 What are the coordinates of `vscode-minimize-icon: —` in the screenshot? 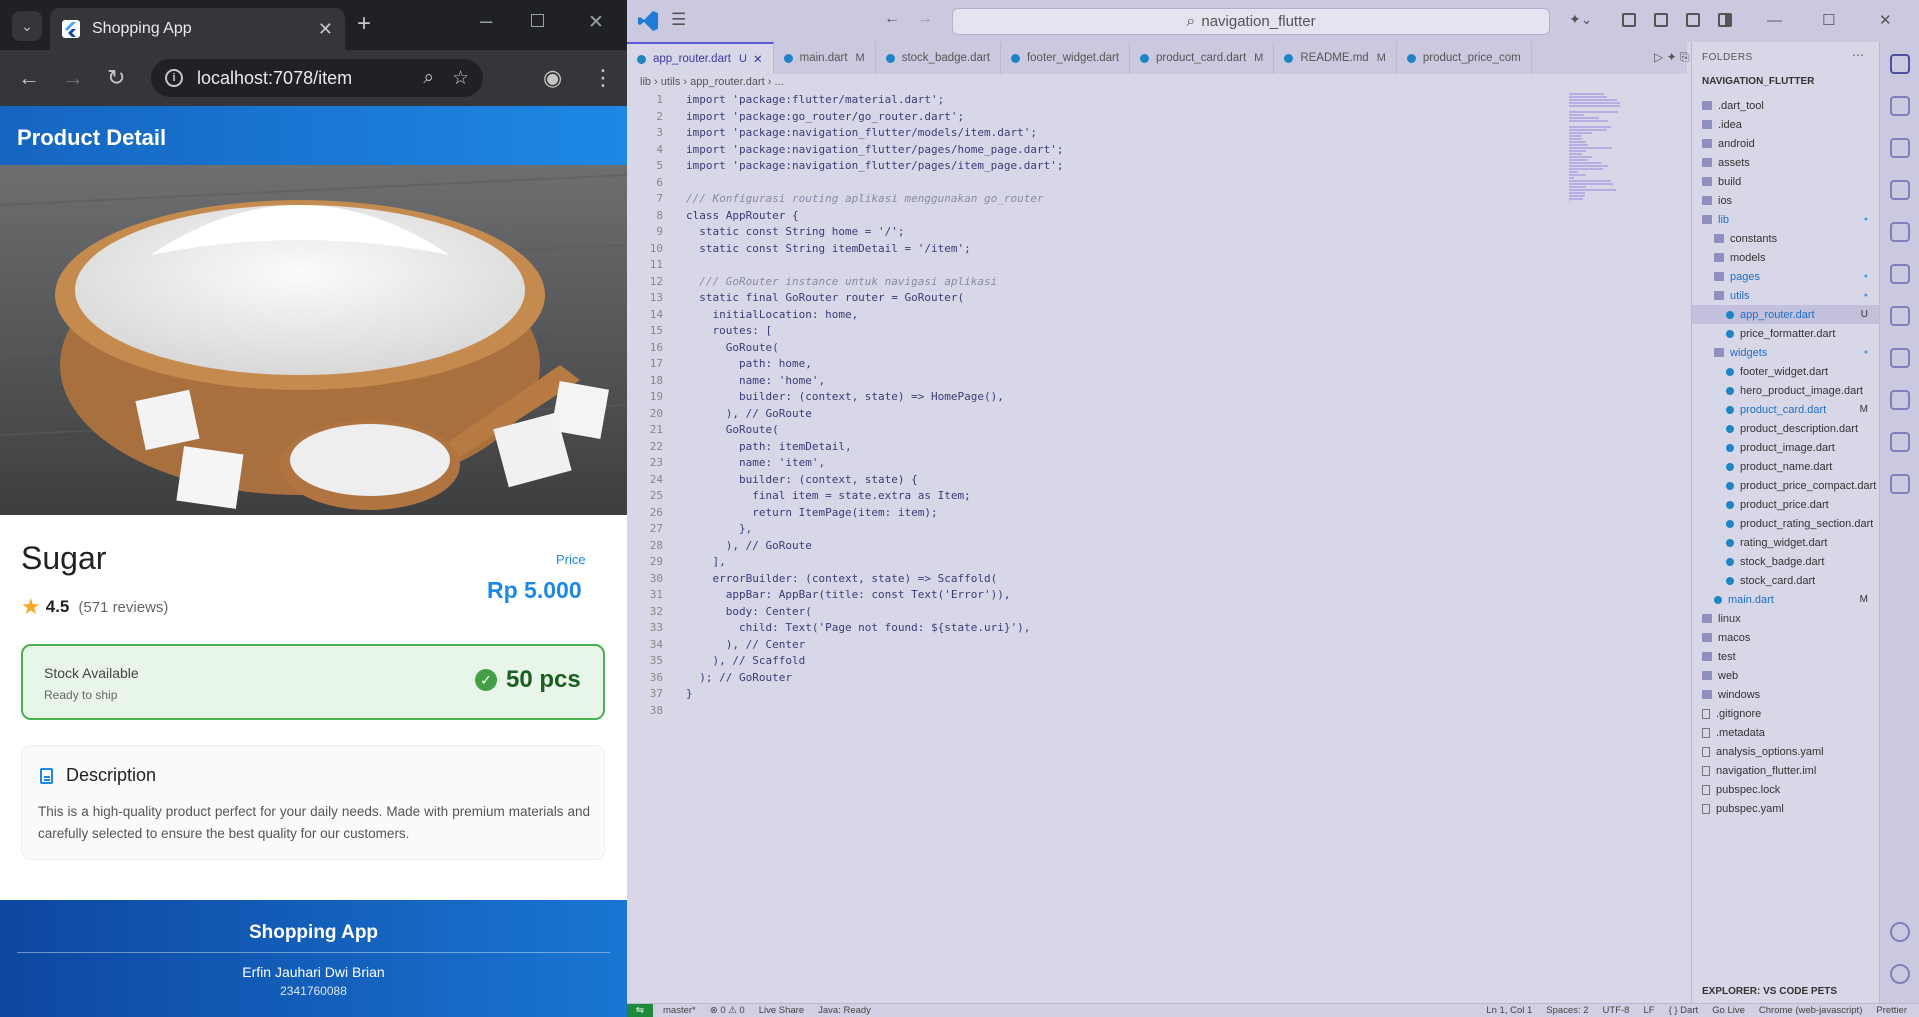 It's located at (1774, 21).